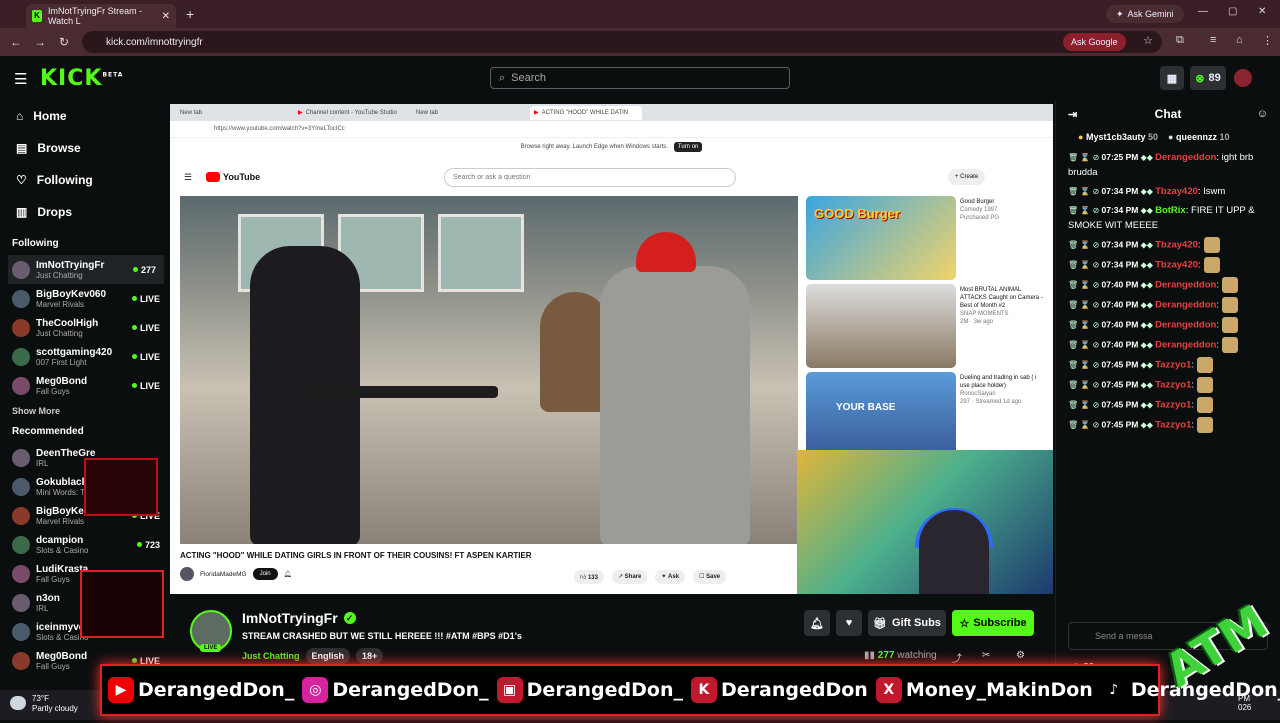  I want to click on search-input: ⌕ Search, so click(640, 78).